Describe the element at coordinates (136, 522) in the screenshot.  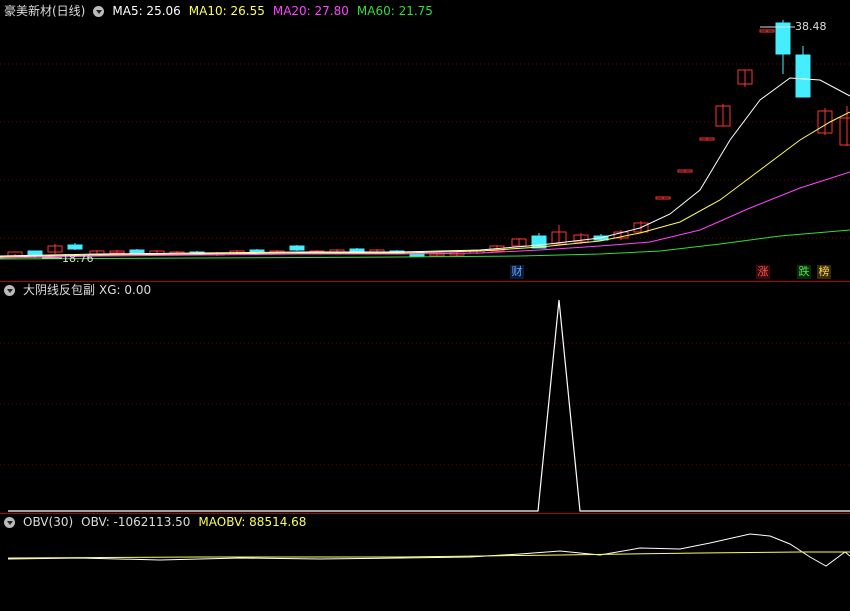
I see `obv-value: OBV: -1062113.50` at that location.